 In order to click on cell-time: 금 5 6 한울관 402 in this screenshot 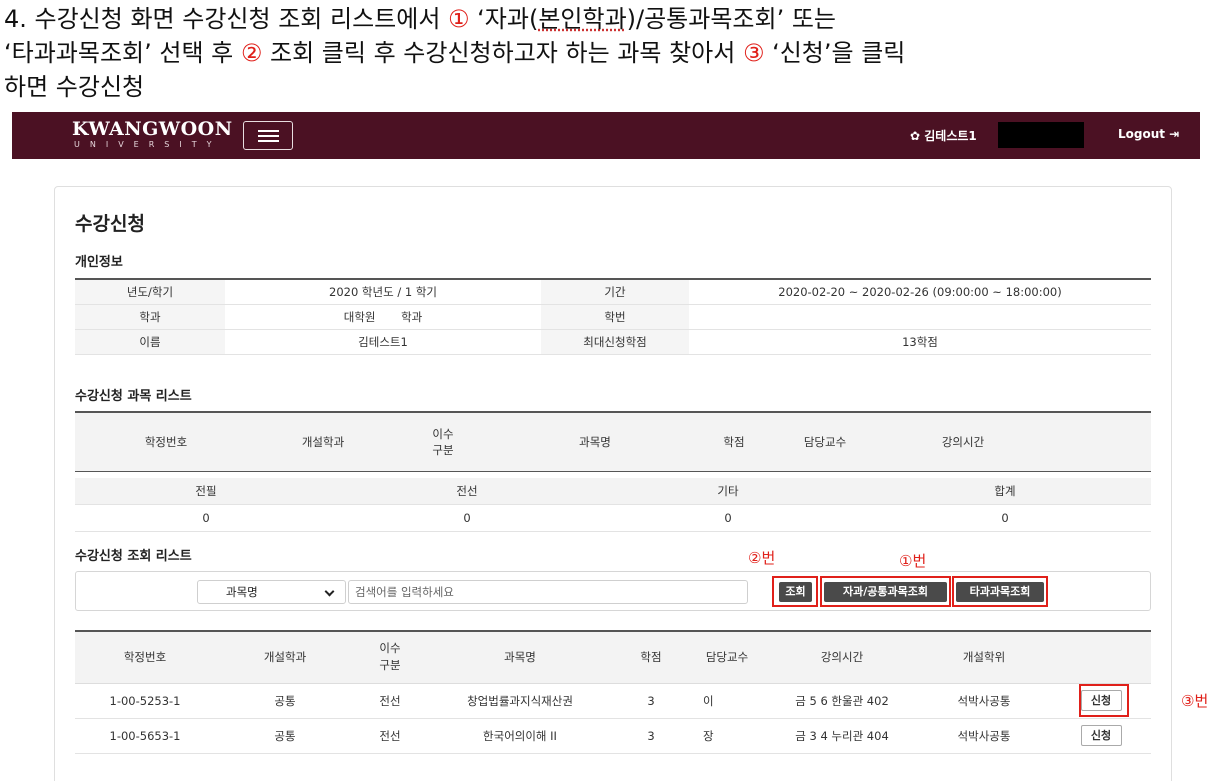, I will do `click(842, 701)`.